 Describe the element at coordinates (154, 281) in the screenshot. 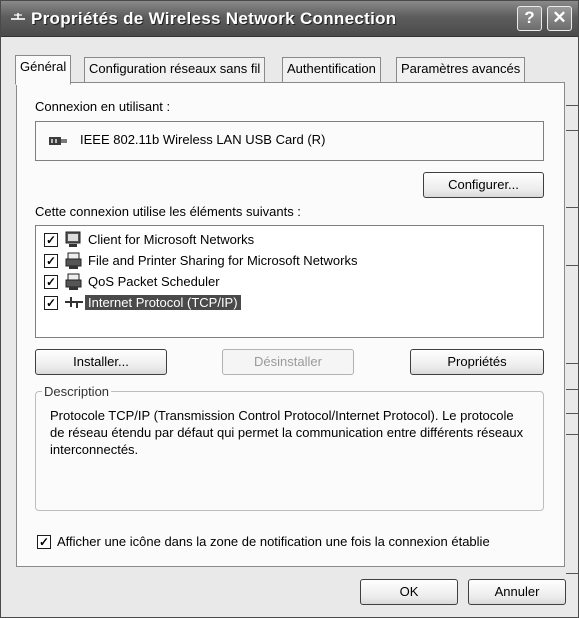

I see `component-label: QoS Packet Scheduler` at that location.